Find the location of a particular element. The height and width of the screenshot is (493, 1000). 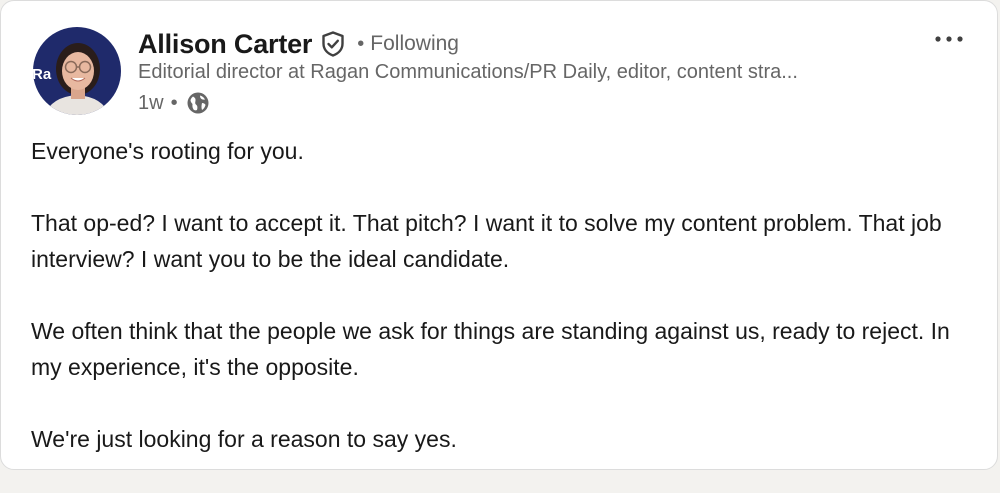

avatar-photo: Ra is located at coordinates (77, 71).